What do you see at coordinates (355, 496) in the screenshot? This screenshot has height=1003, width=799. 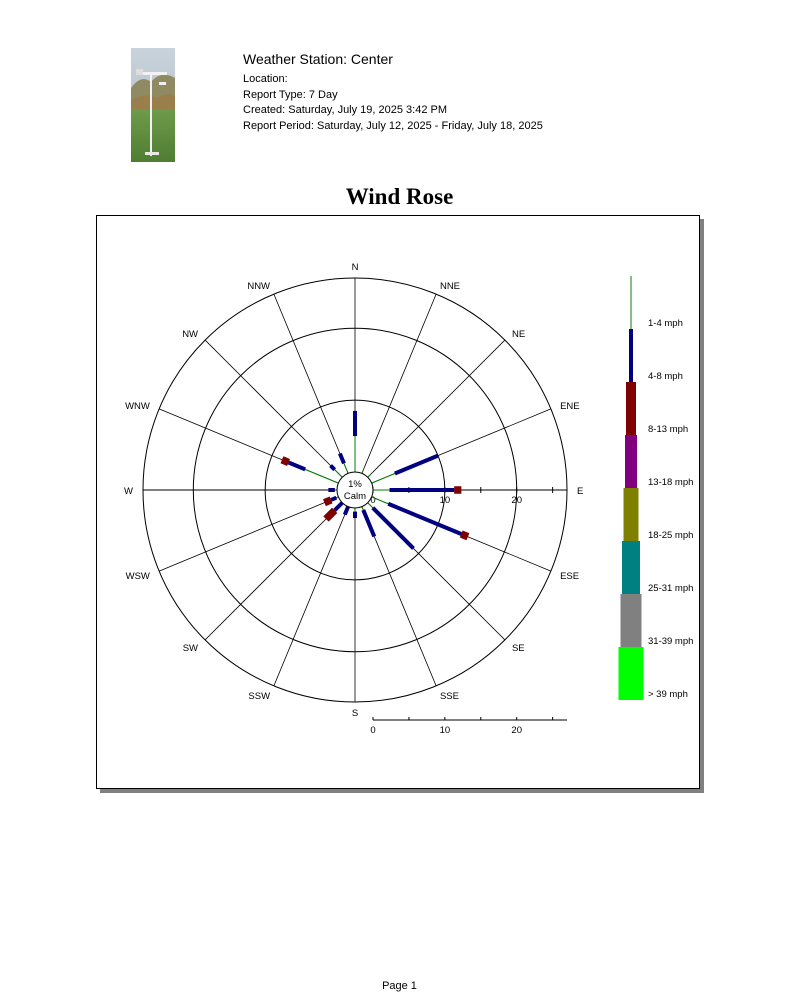 I see `calm-label: Calm` at bounding box center [355, 496].